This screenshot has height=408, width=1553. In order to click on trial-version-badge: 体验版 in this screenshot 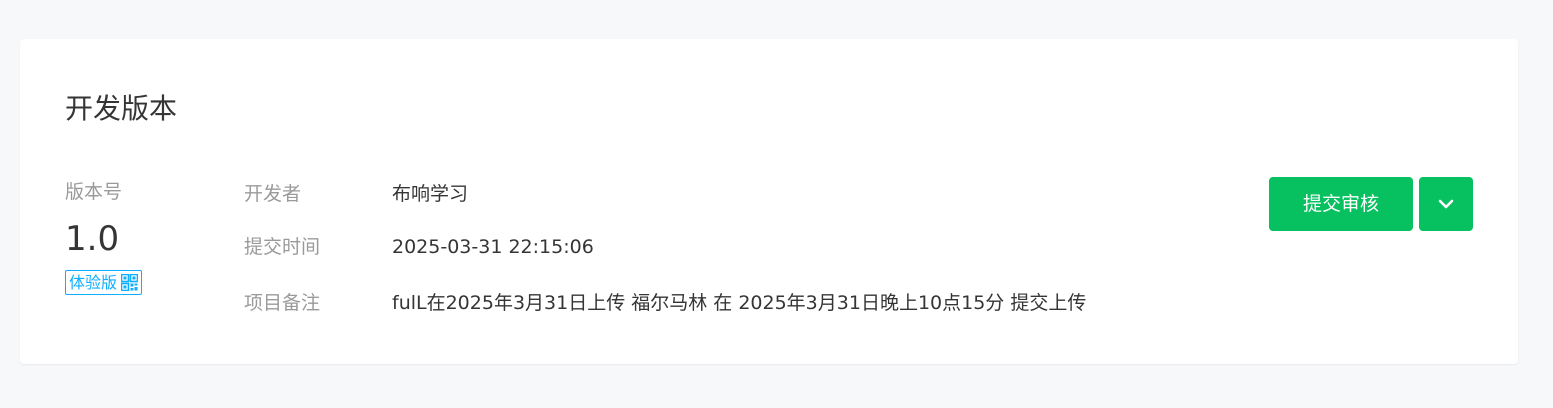, I will do `click(104, 282)`.